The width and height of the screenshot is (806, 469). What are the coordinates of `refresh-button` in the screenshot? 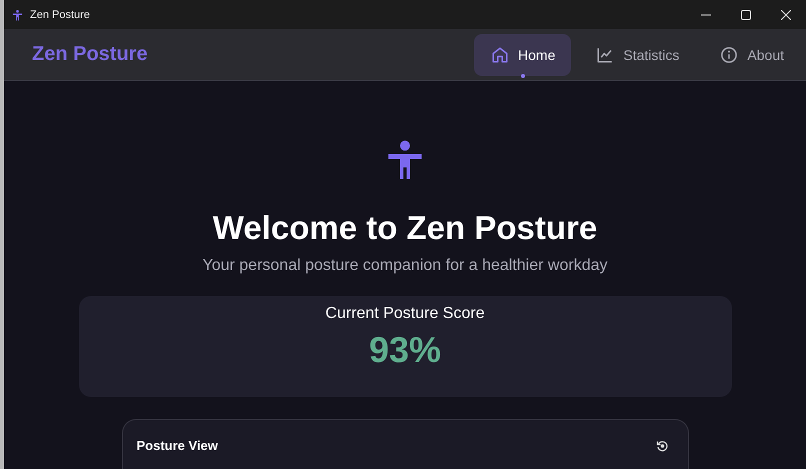 It's located at (662, 446).